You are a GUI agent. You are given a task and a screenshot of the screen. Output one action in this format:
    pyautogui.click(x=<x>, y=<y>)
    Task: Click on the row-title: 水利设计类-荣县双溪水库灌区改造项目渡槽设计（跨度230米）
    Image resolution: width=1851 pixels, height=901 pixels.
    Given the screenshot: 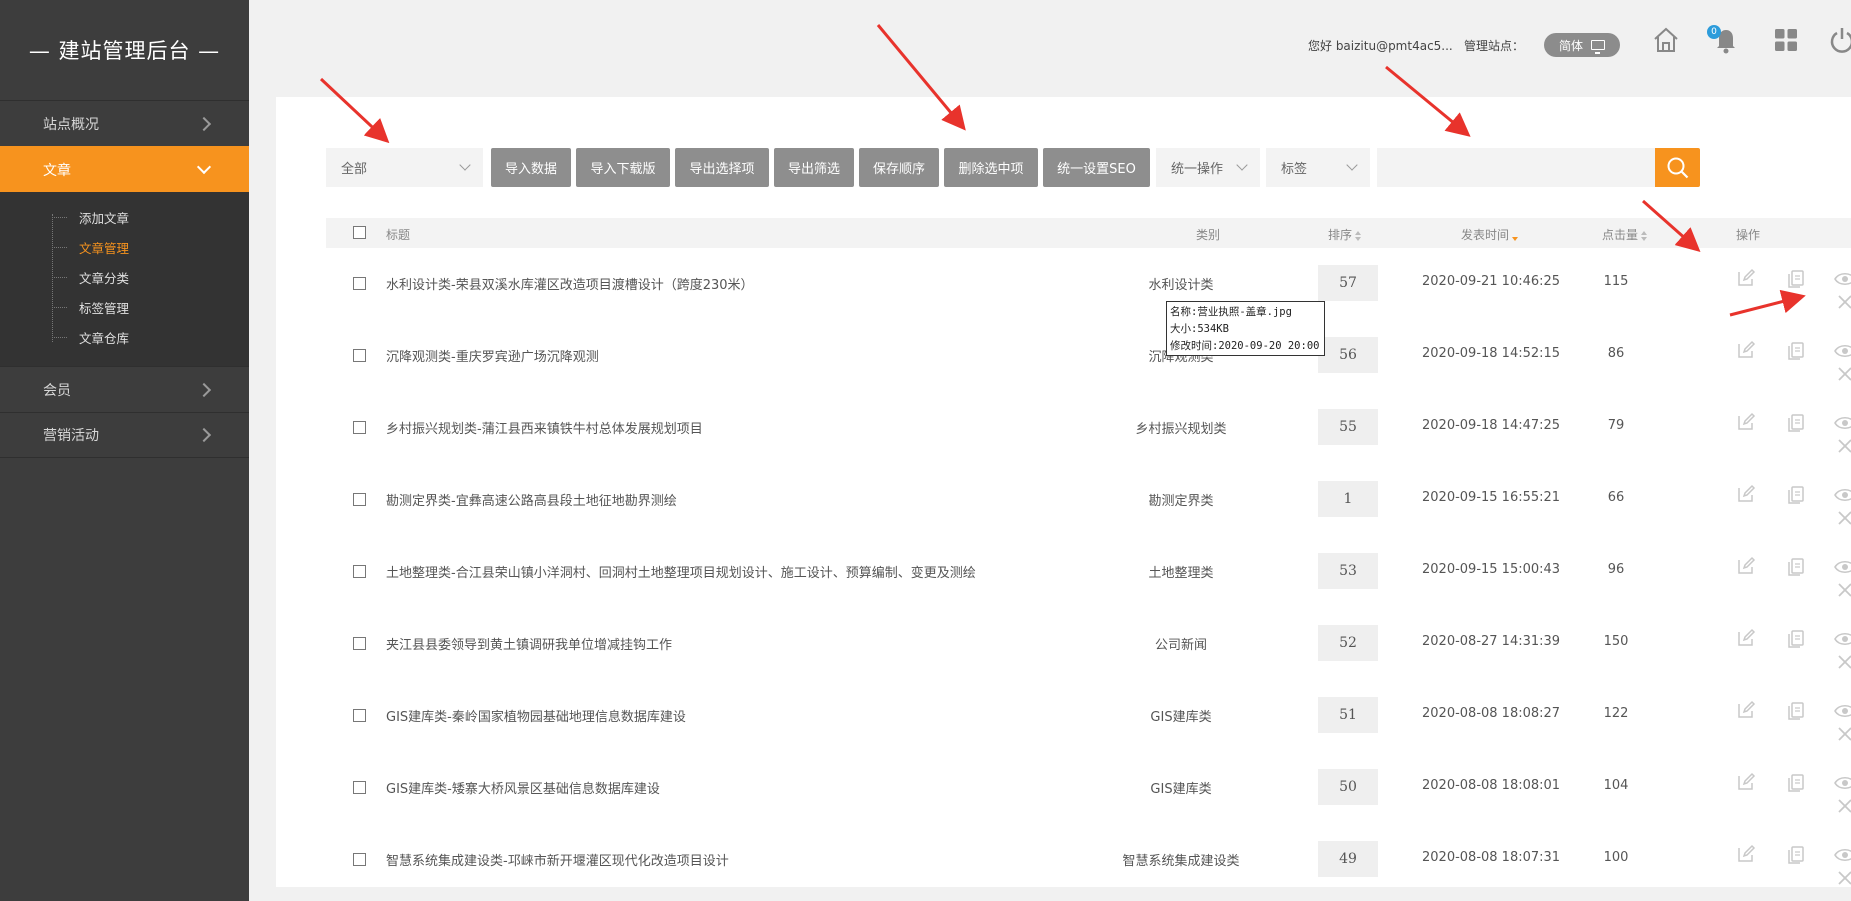 What is the action you would take?
    pyautogui.click(x=570, y=283)
    